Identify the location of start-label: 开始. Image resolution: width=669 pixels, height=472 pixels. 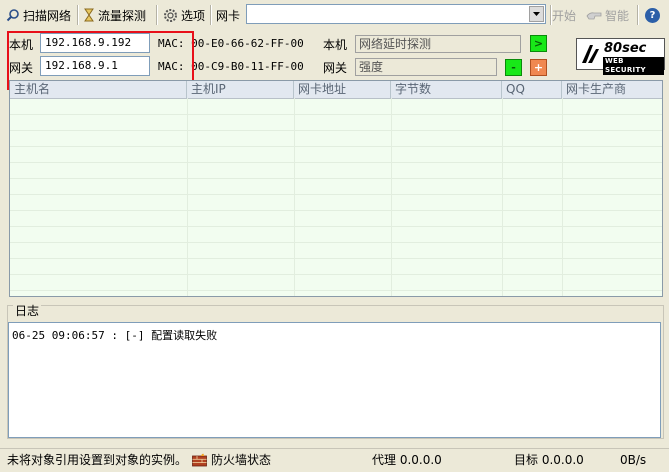
(564, 15).